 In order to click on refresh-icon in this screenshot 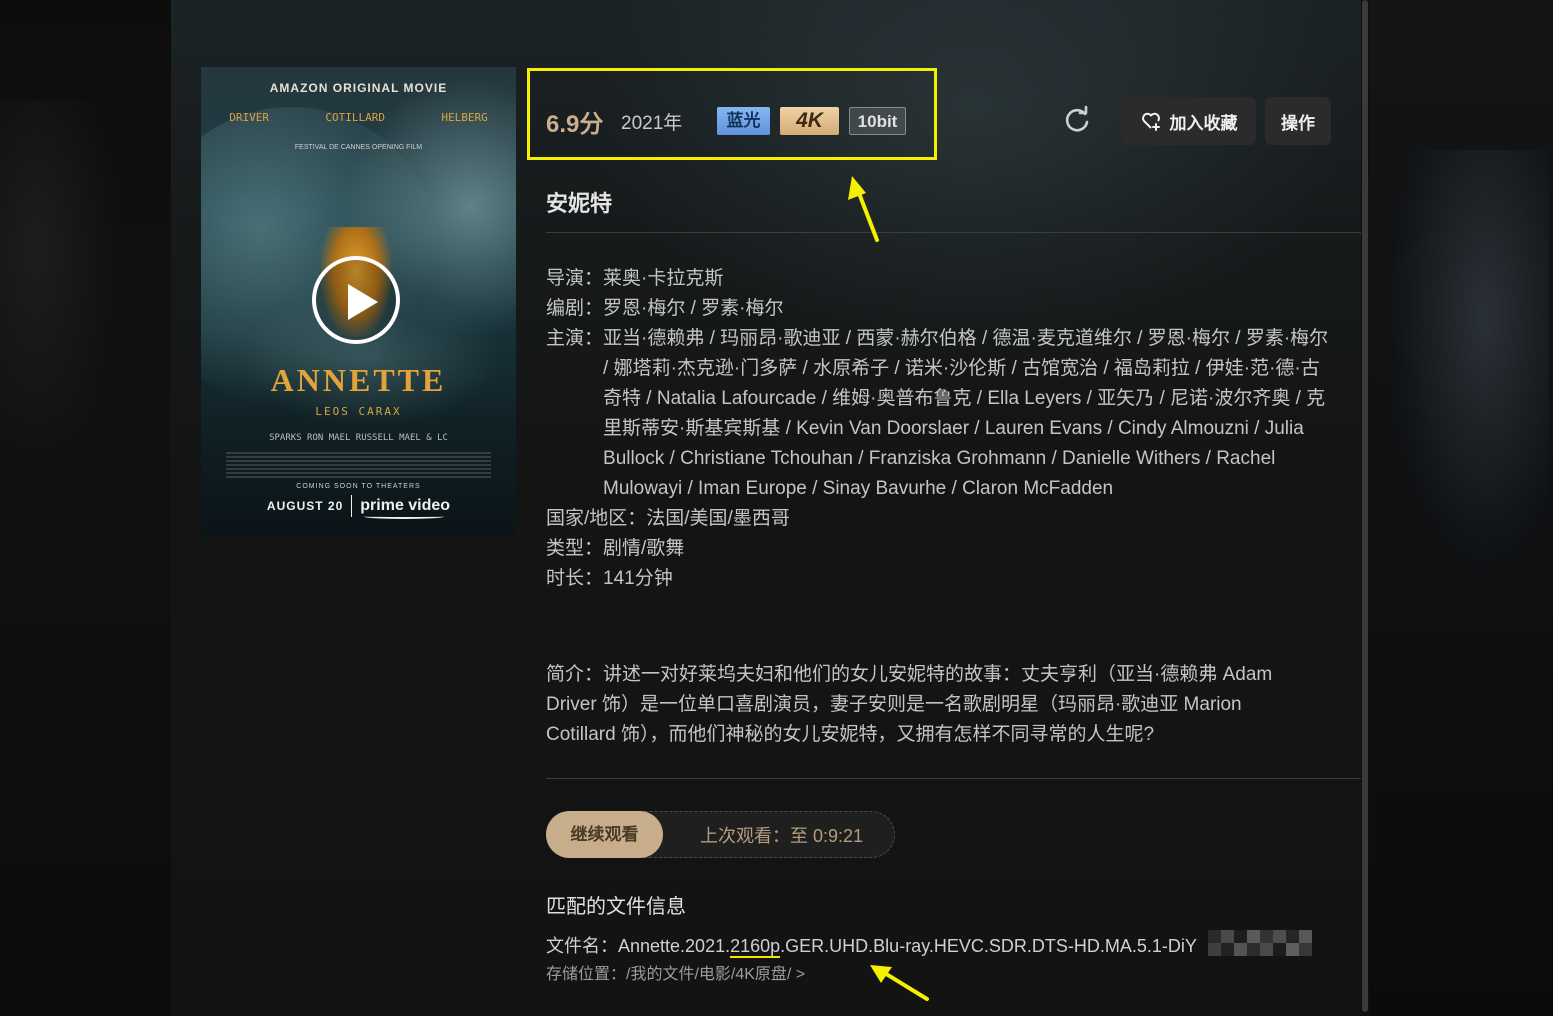, I will do `click(1077, 118)`.